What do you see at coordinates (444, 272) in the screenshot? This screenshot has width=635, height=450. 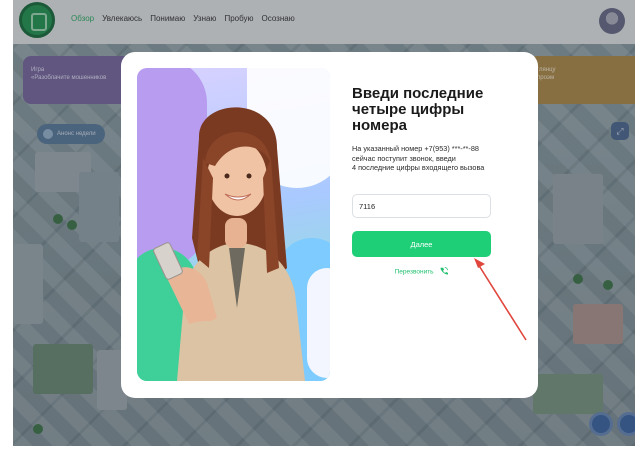 I see `phone-call-icon` at bounding box center [444, 272].